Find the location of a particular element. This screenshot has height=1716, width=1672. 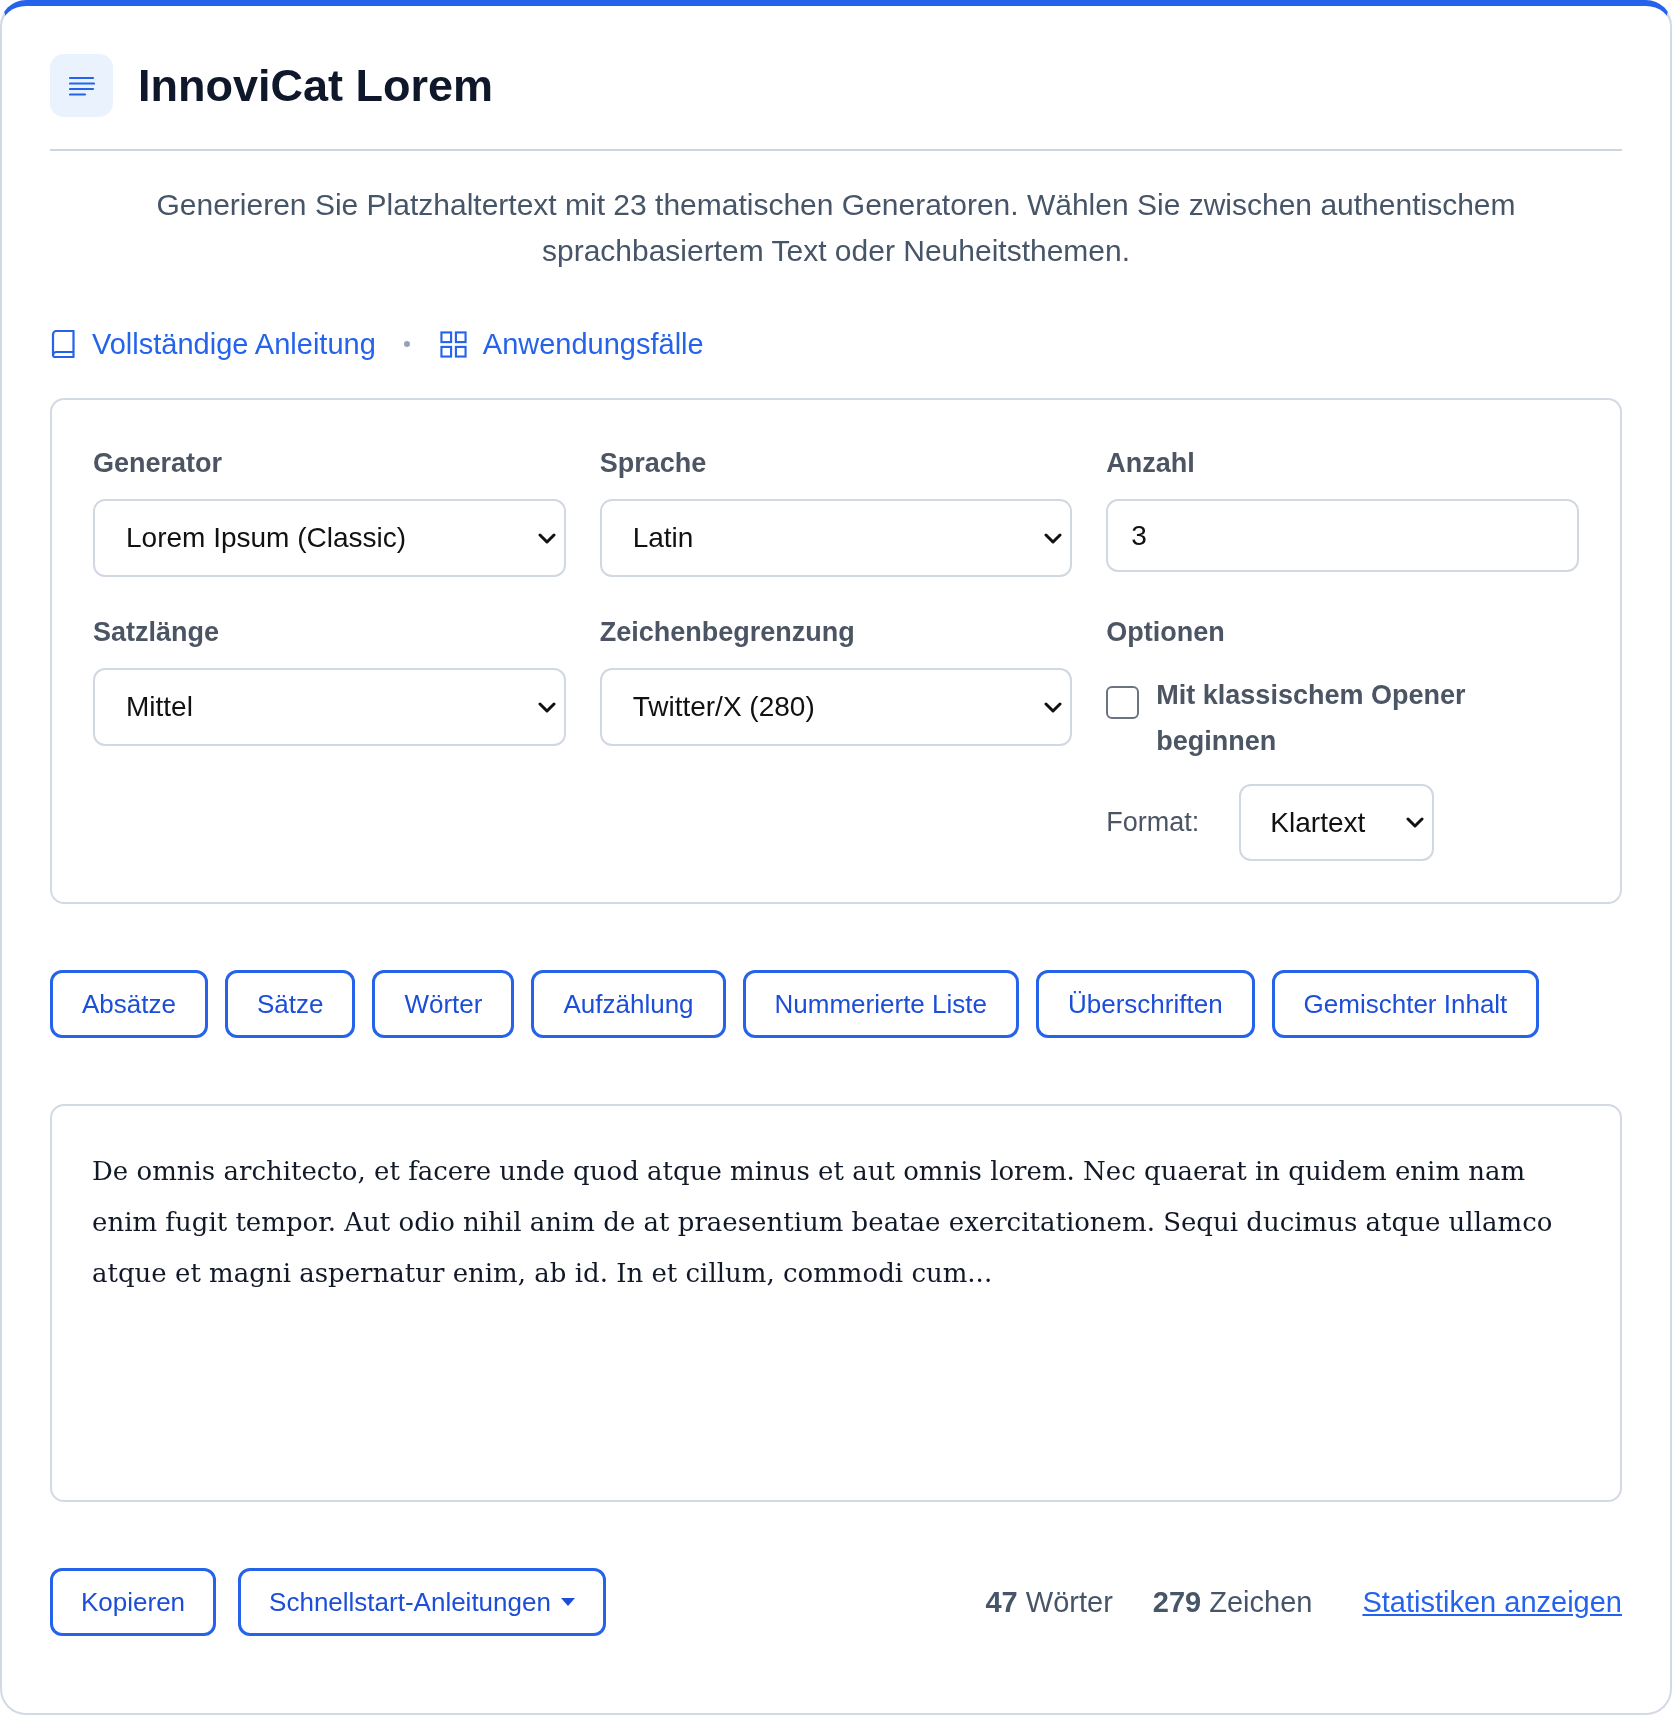

number-input: 3 is located at coordinates (1342, 535).